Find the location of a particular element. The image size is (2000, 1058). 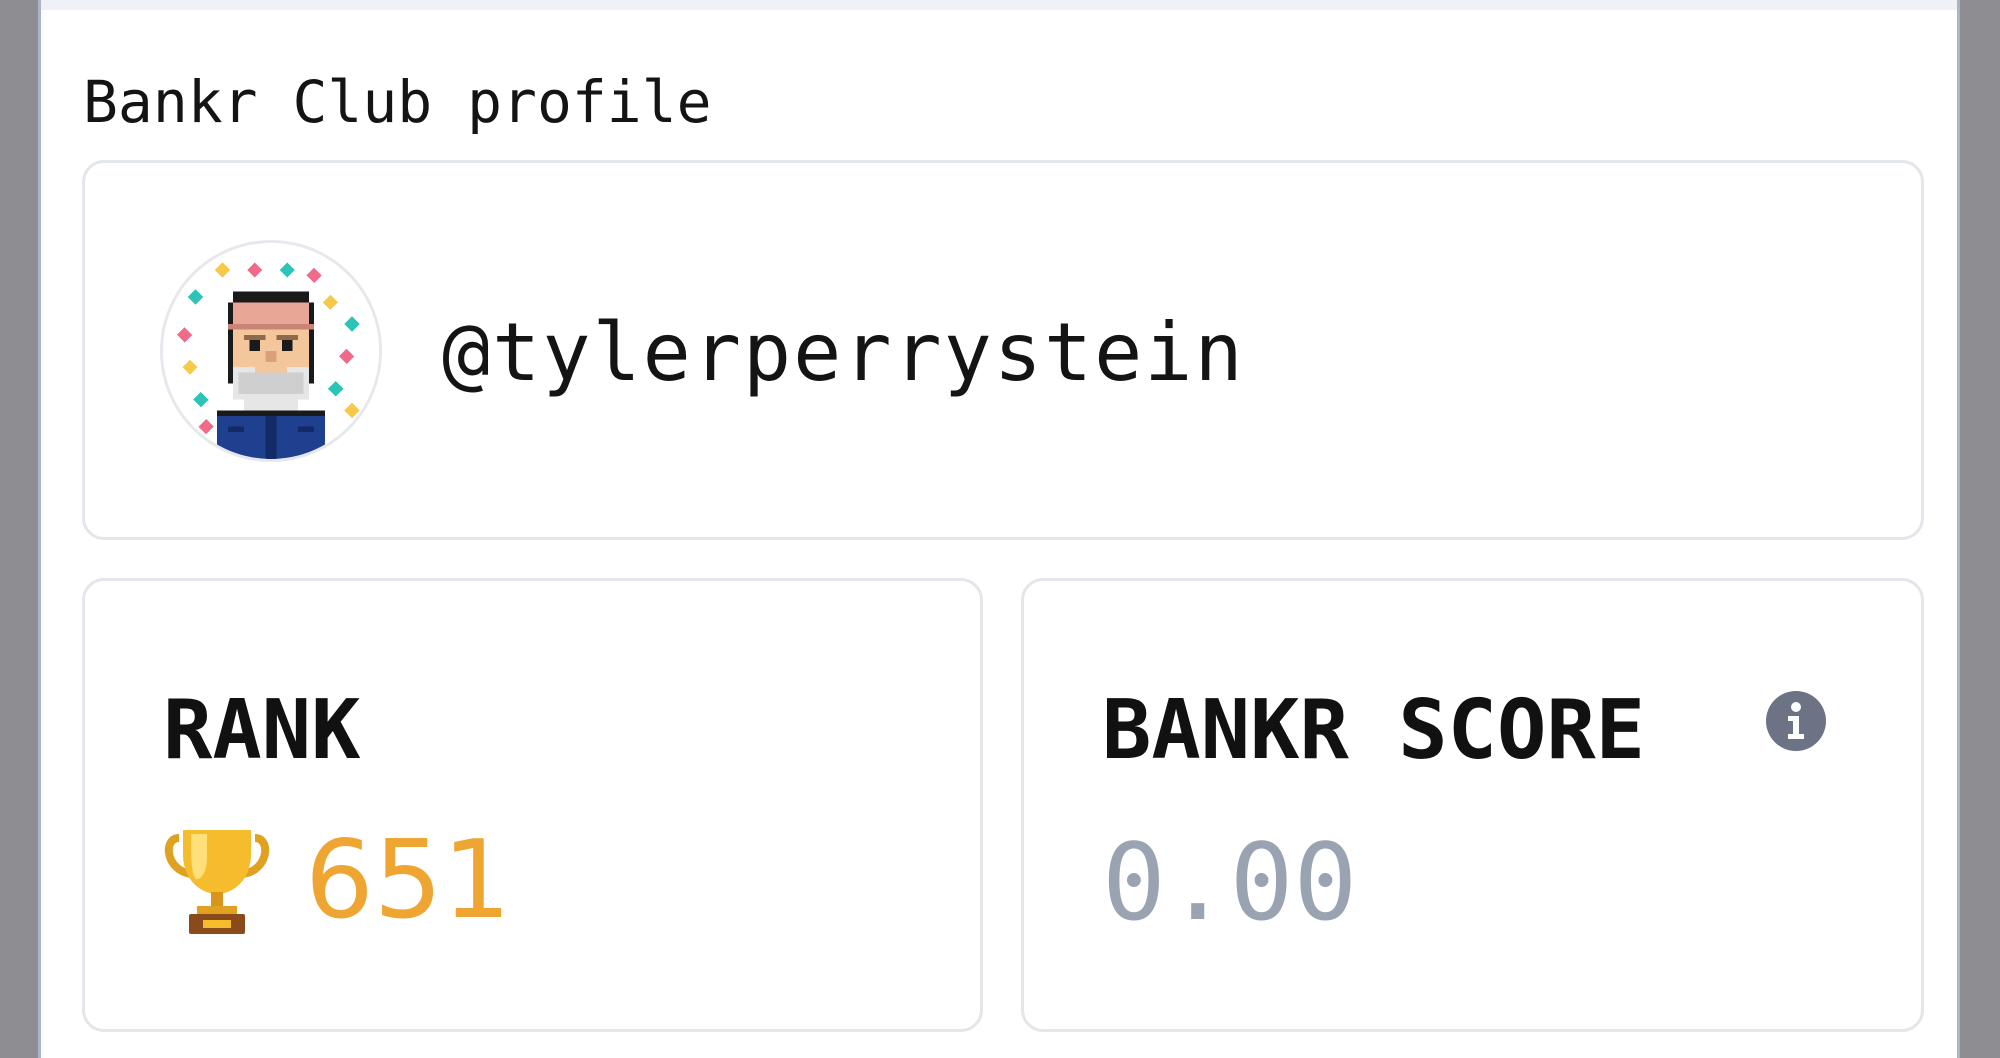

bankr-score-value: 0.00 is located at coordinates (1230, 882).